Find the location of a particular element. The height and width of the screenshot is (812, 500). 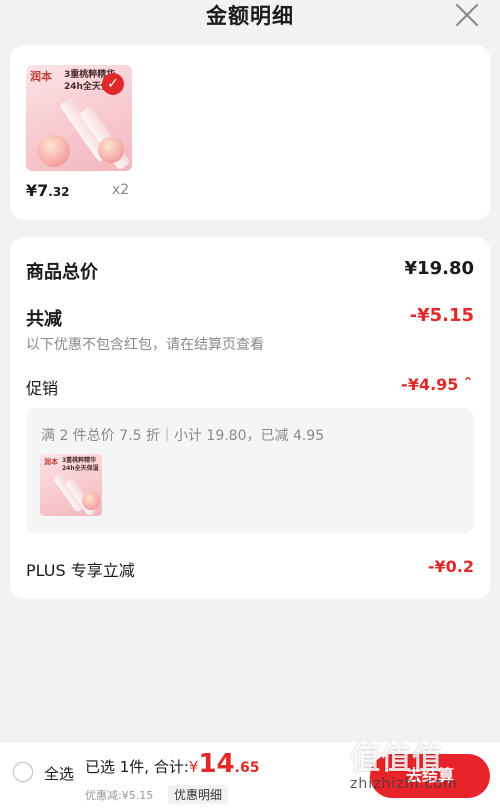

product-quantity: x2 is located at coordinates (121, 190).